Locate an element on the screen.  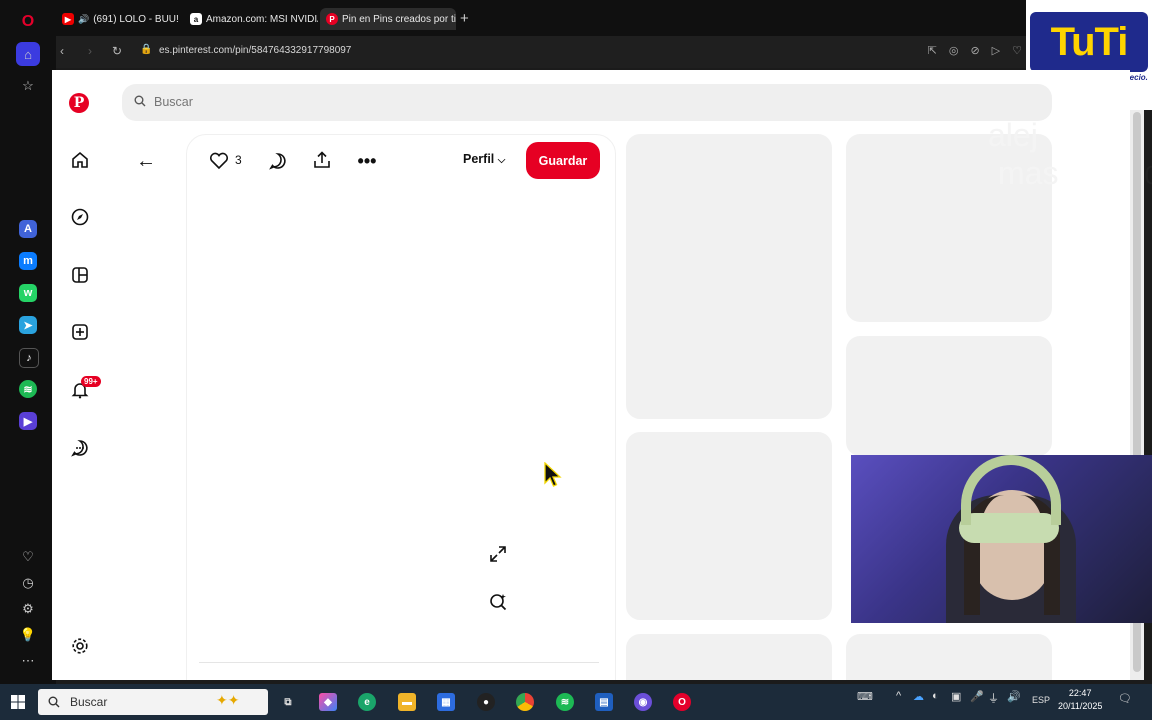
expand-icon is located at coordinates (498, 554).